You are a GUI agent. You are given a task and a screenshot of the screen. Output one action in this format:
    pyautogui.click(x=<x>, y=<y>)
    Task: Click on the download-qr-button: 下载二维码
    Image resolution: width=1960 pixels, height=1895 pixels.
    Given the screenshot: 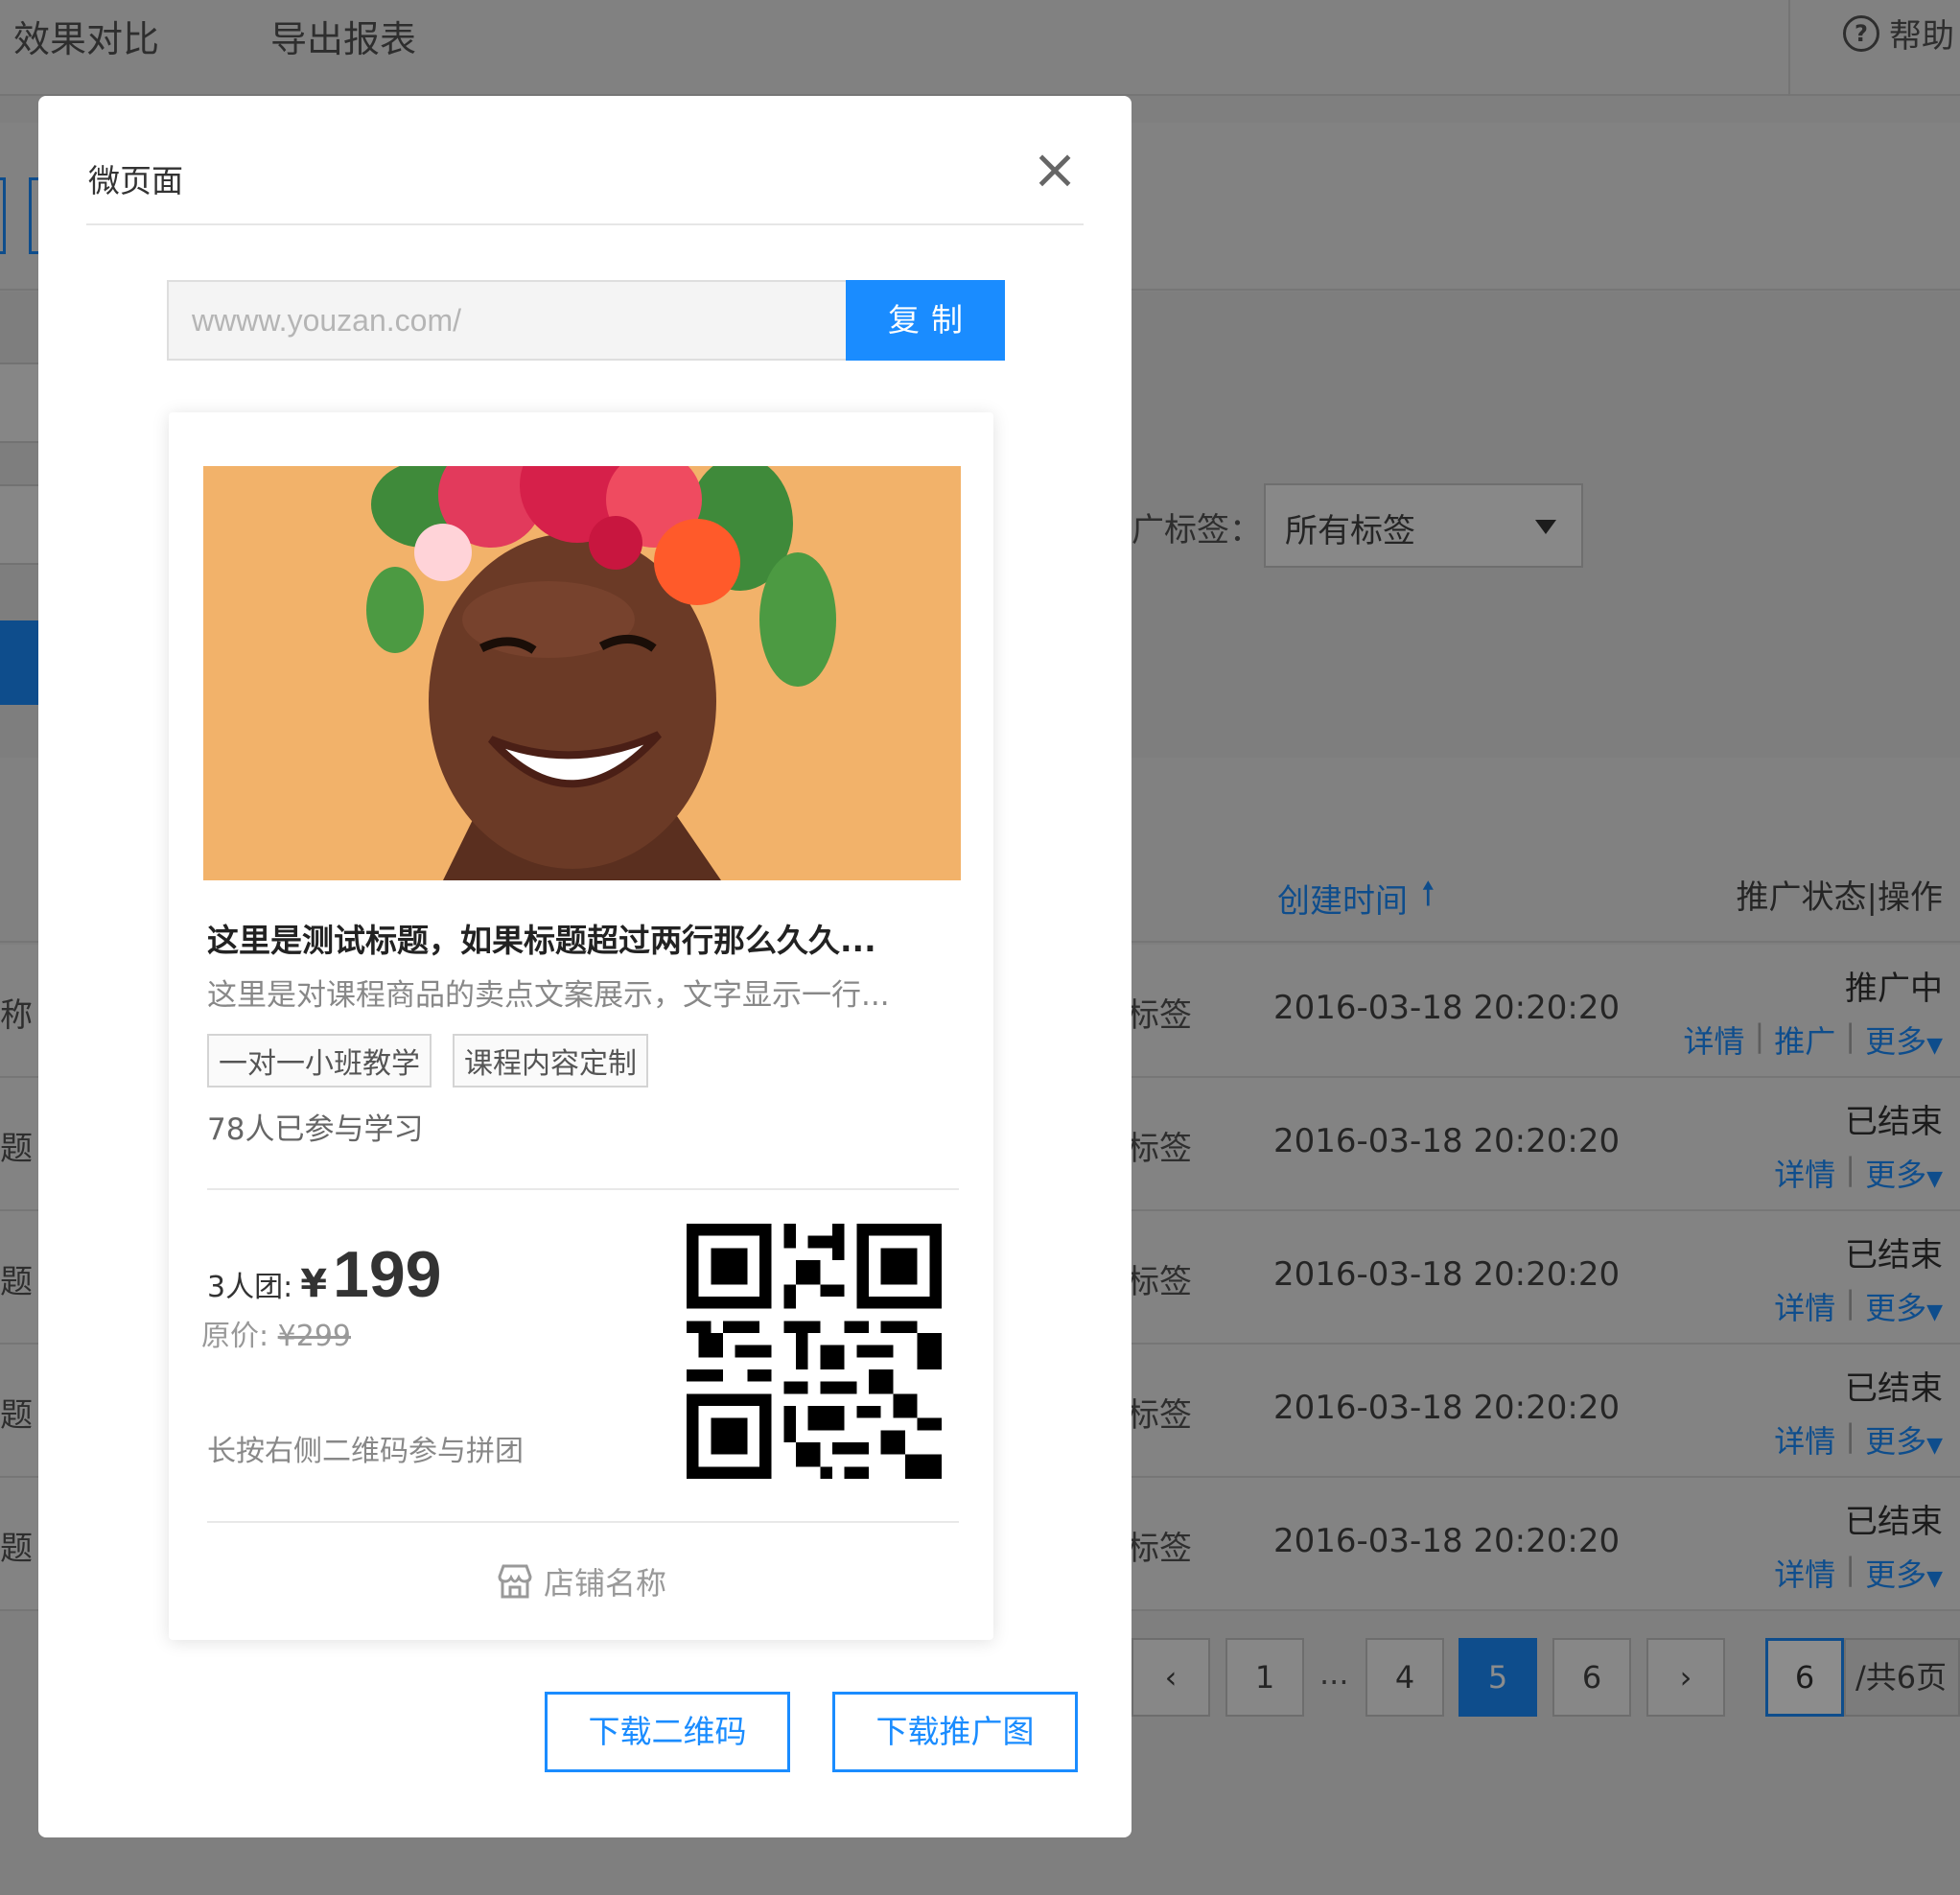 What is the action you would take?
    pyautogui.click(x=667, y=1732)
    